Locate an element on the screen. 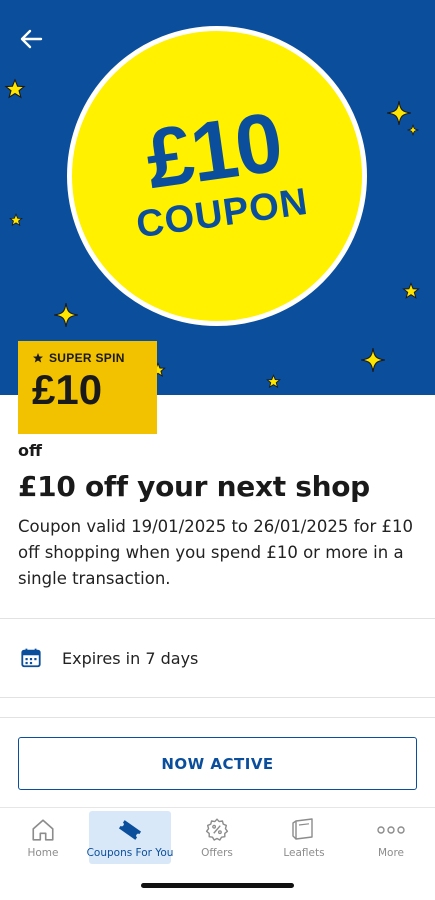 The image size is (435, 900). off-text: off is located at coordinates (30, 450).